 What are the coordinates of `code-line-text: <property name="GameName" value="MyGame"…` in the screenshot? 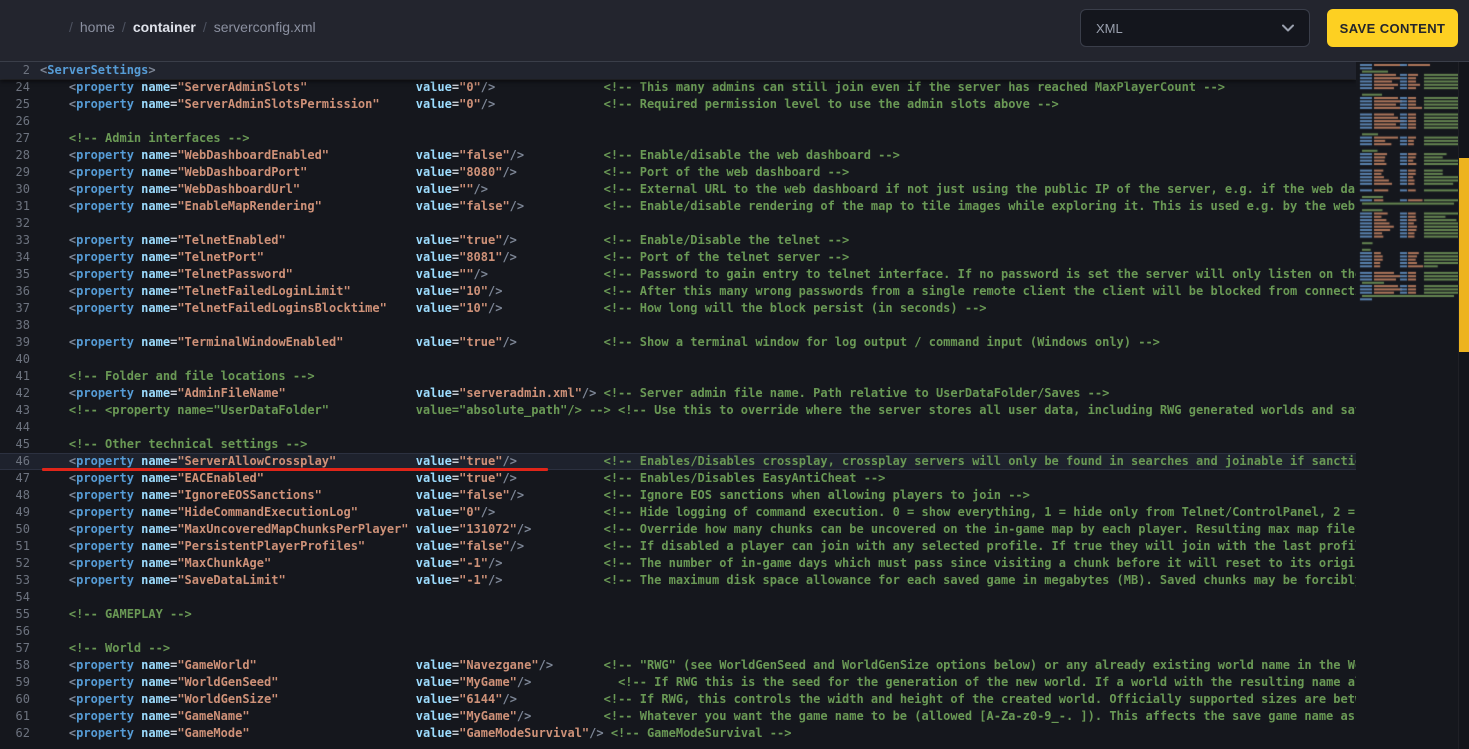 It's located at (711, 716).